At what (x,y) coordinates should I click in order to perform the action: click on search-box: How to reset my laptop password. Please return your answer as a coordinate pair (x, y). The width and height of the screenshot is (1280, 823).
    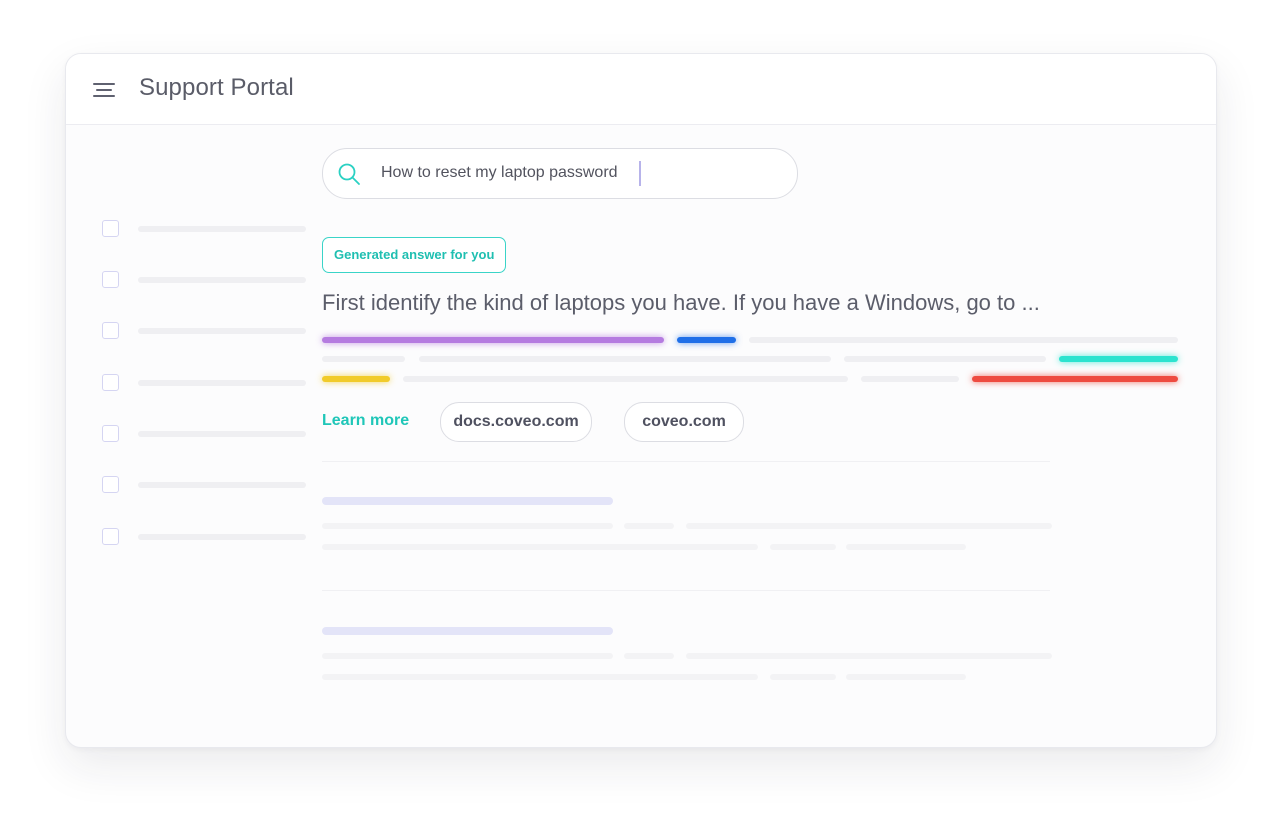
    Looking at the image, I should click on (560, 173).